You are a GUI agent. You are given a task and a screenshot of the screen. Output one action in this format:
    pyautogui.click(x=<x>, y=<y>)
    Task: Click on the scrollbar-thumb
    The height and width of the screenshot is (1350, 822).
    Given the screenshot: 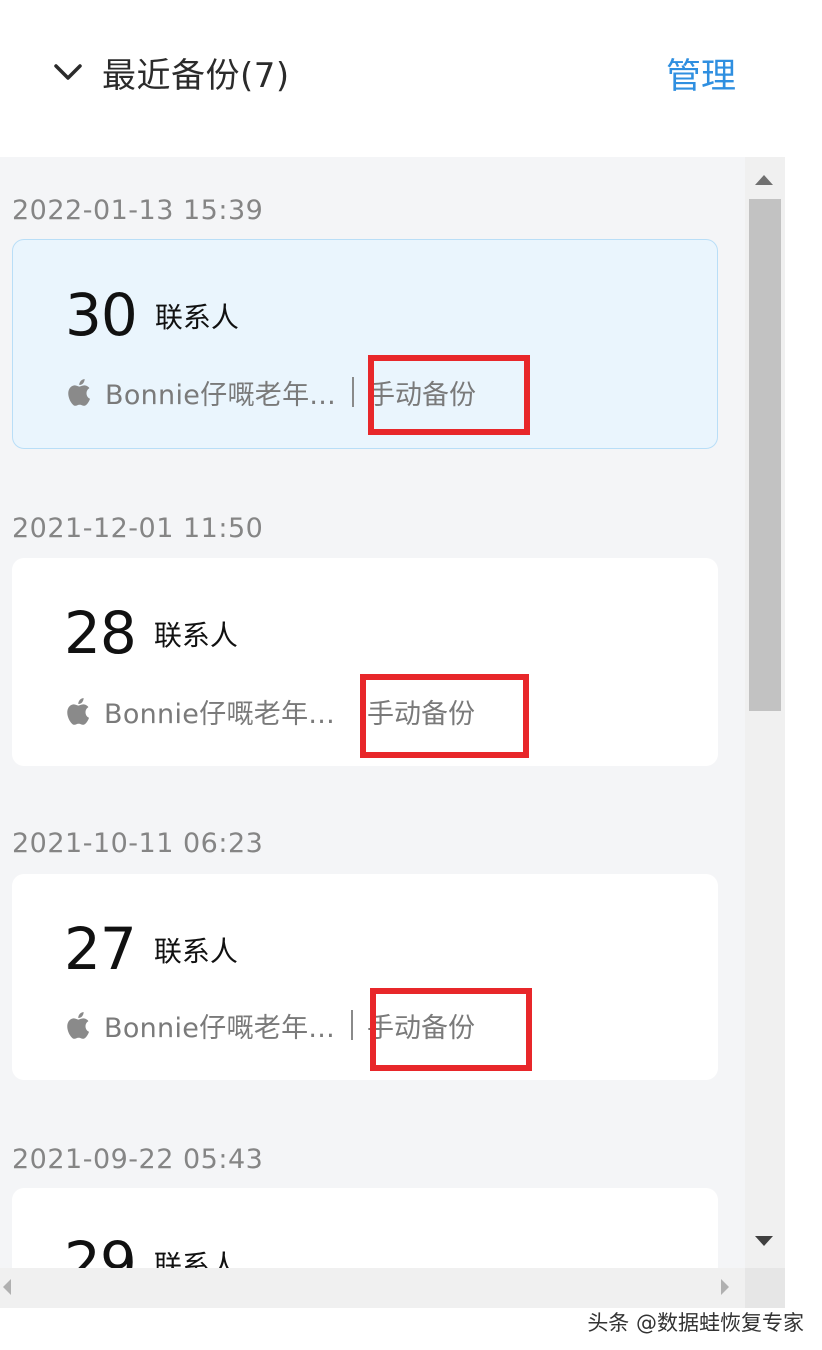 What is the action you would take?
    pyautogui.click(x=765, y=455)
    